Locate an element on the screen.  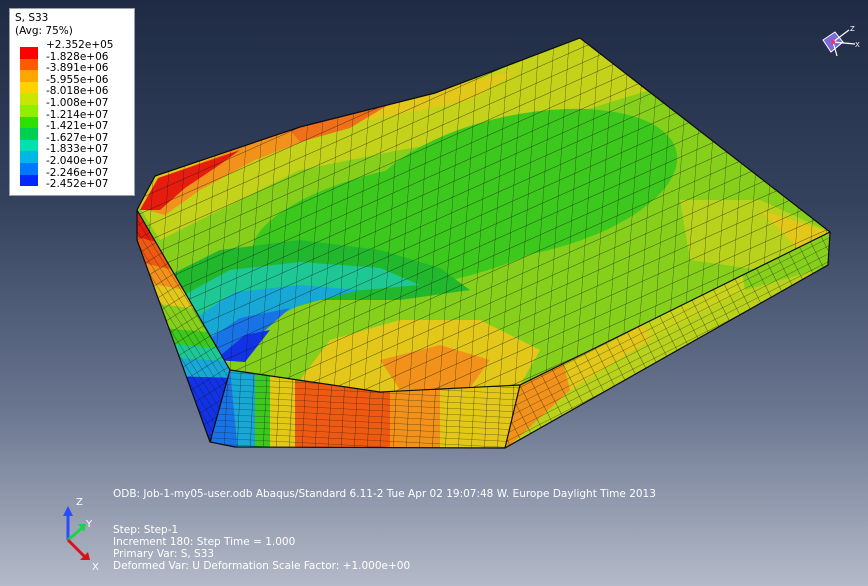
triad-z-label: Z is located at coordinates (79, 502).